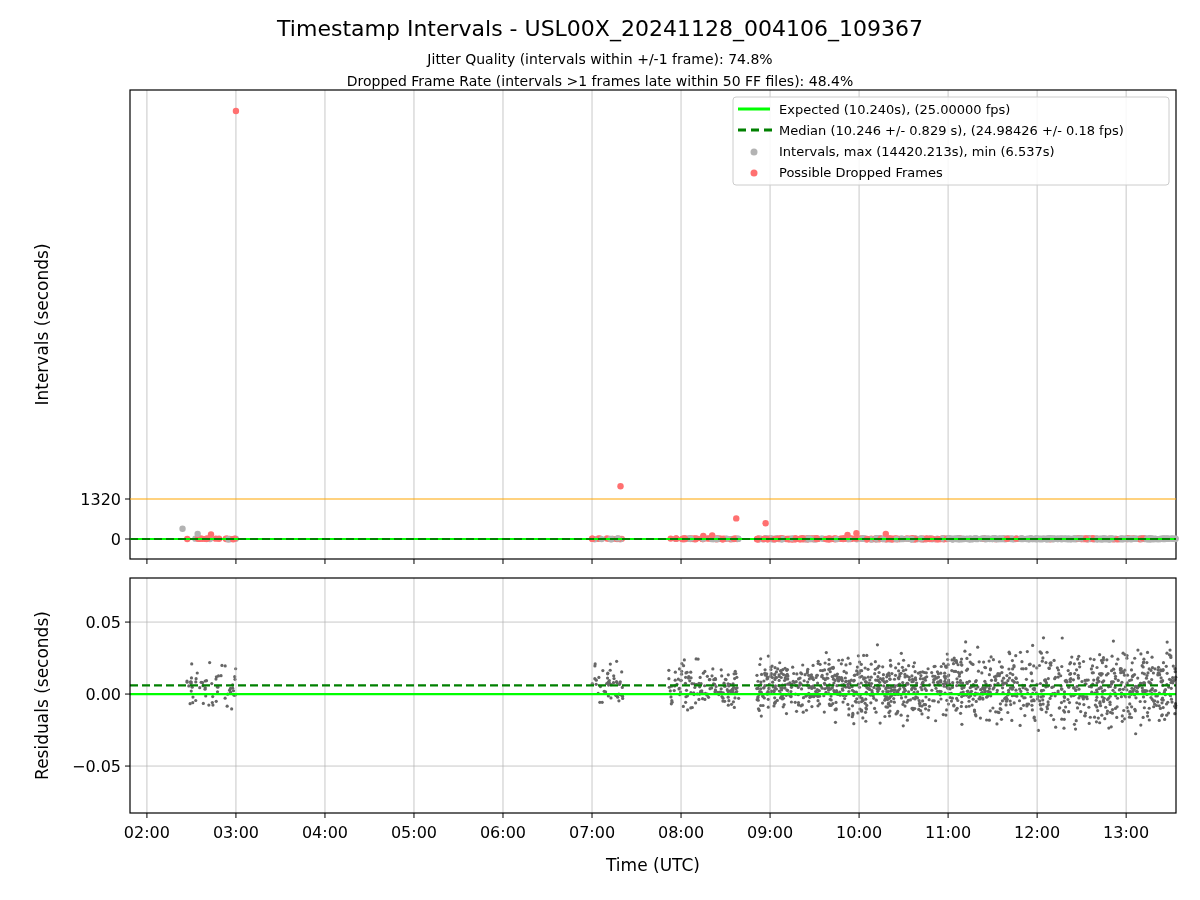 This screenshot has width=1200, height=900. What do you see at coordinates (948, 832) in the screenshot?
I see `tick-label: 11:00` at bounding box center [948, 832].